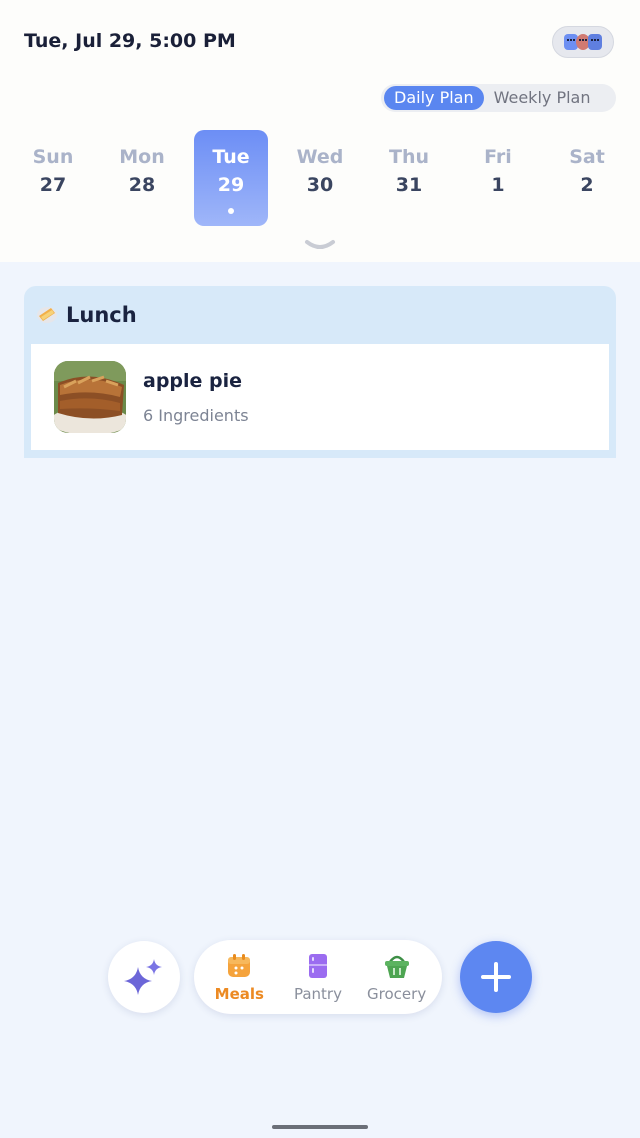 Image resolution: width=640 pixels, height=1138 pixels. Describe the element at coordinates (320, 1127) in the screenshot. I see `home-indicator` at that location.